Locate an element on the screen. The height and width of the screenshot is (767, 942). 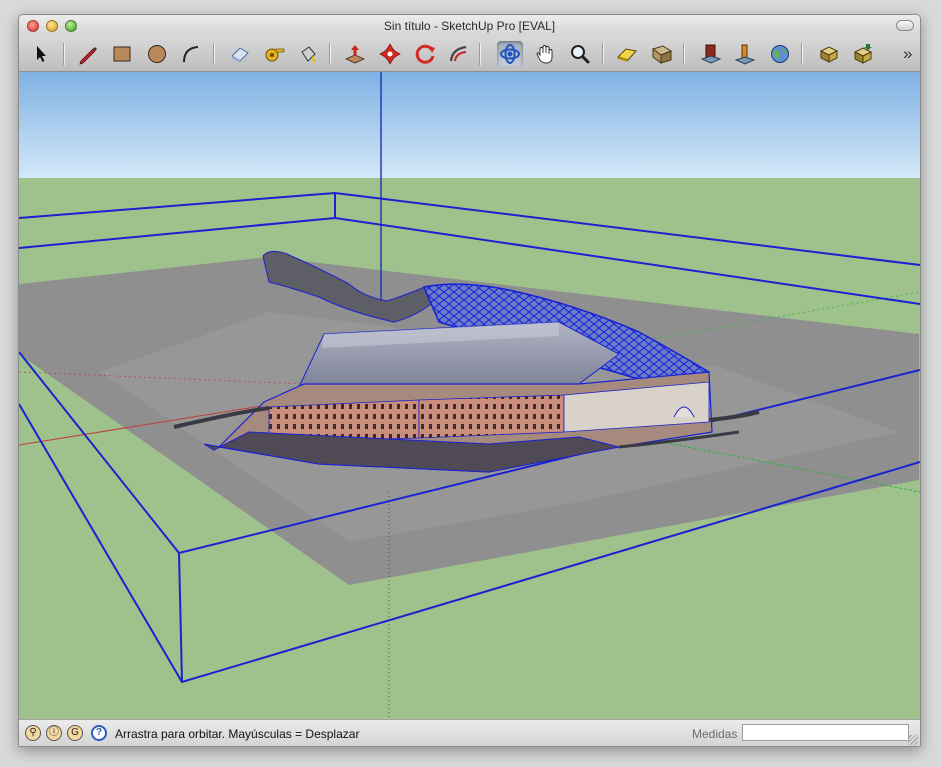
tape-measure-icon is located at coordinates (274, 54).